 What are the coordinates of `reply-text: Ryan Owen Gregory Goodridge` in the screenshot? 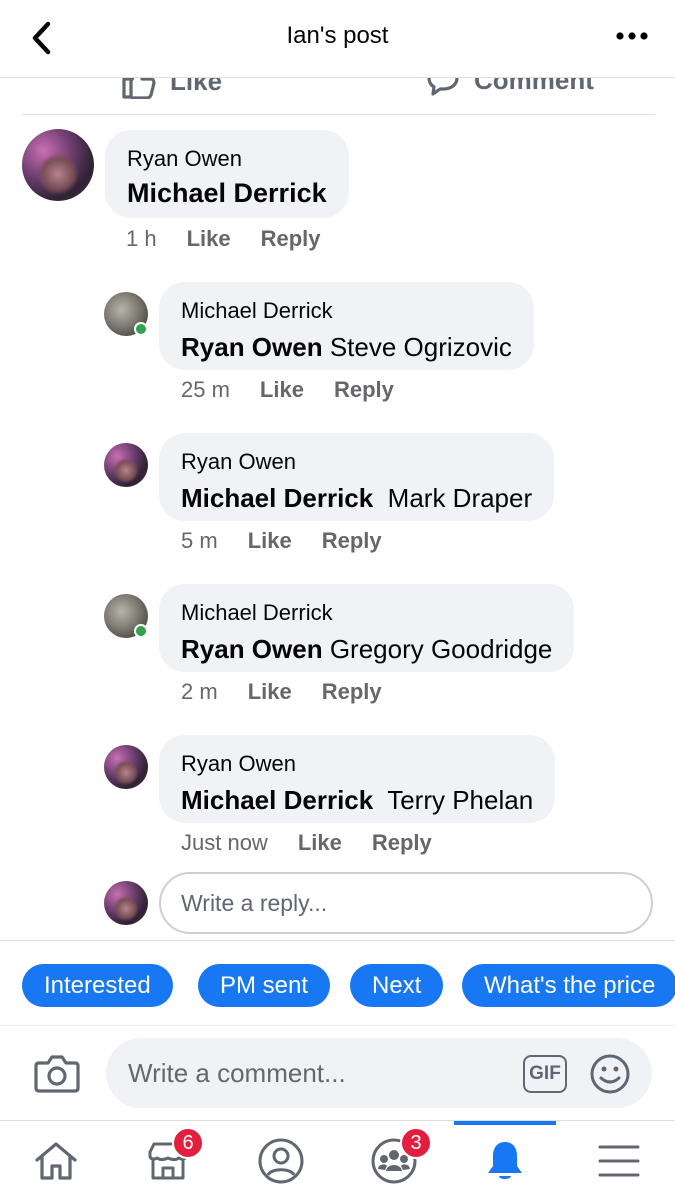 It's located at (366, 649).